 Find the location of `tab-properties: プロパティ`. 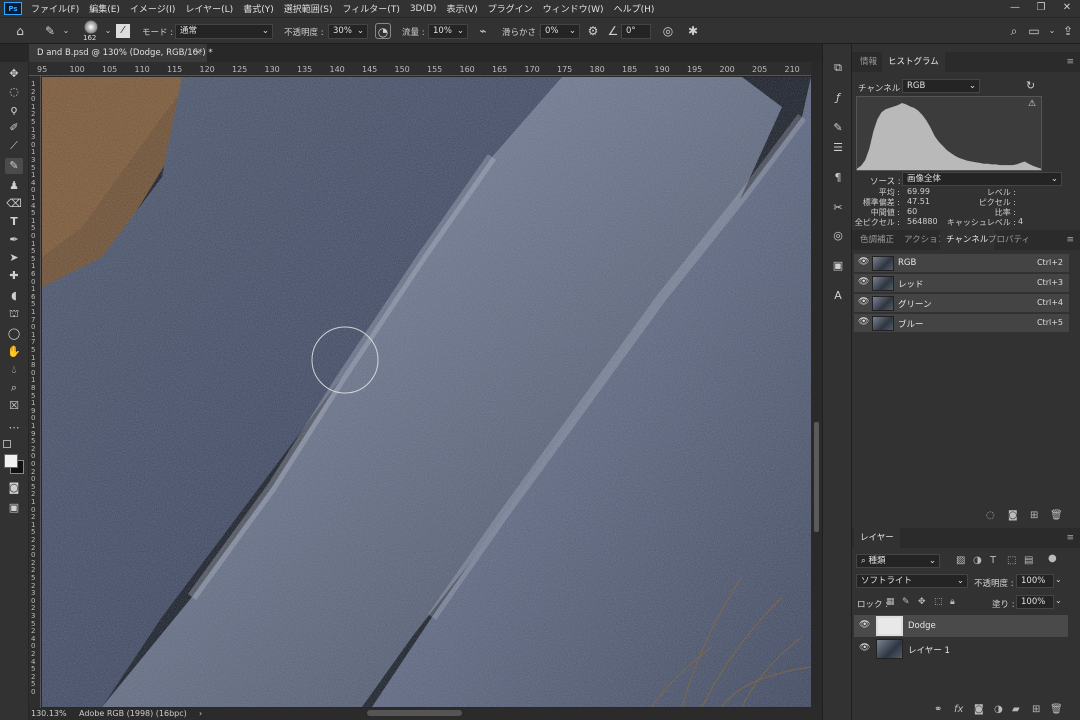

tab-properties: プロパティ is located at coordinates (1009, 240).